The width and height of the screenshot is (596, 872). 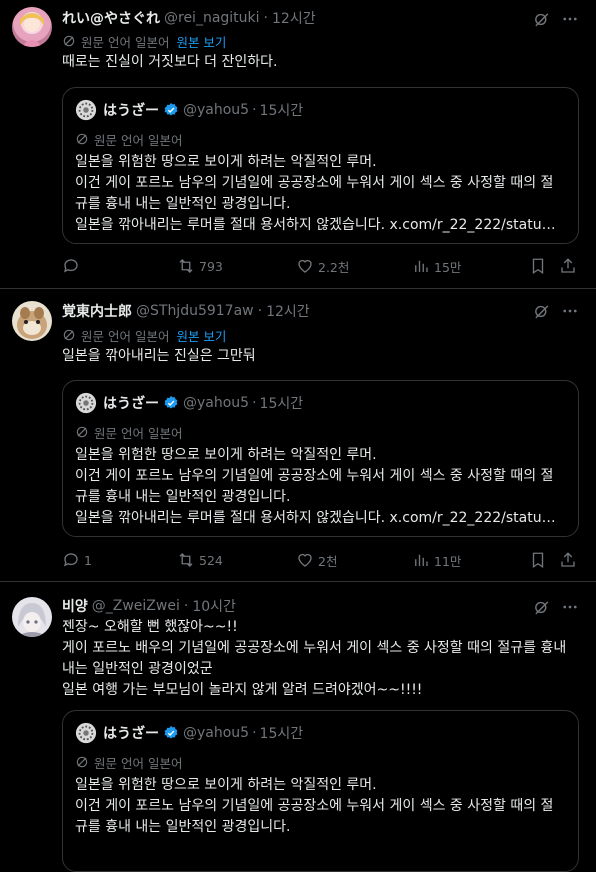 I want to click on views-count: 11만, so click(x=448, y=561).